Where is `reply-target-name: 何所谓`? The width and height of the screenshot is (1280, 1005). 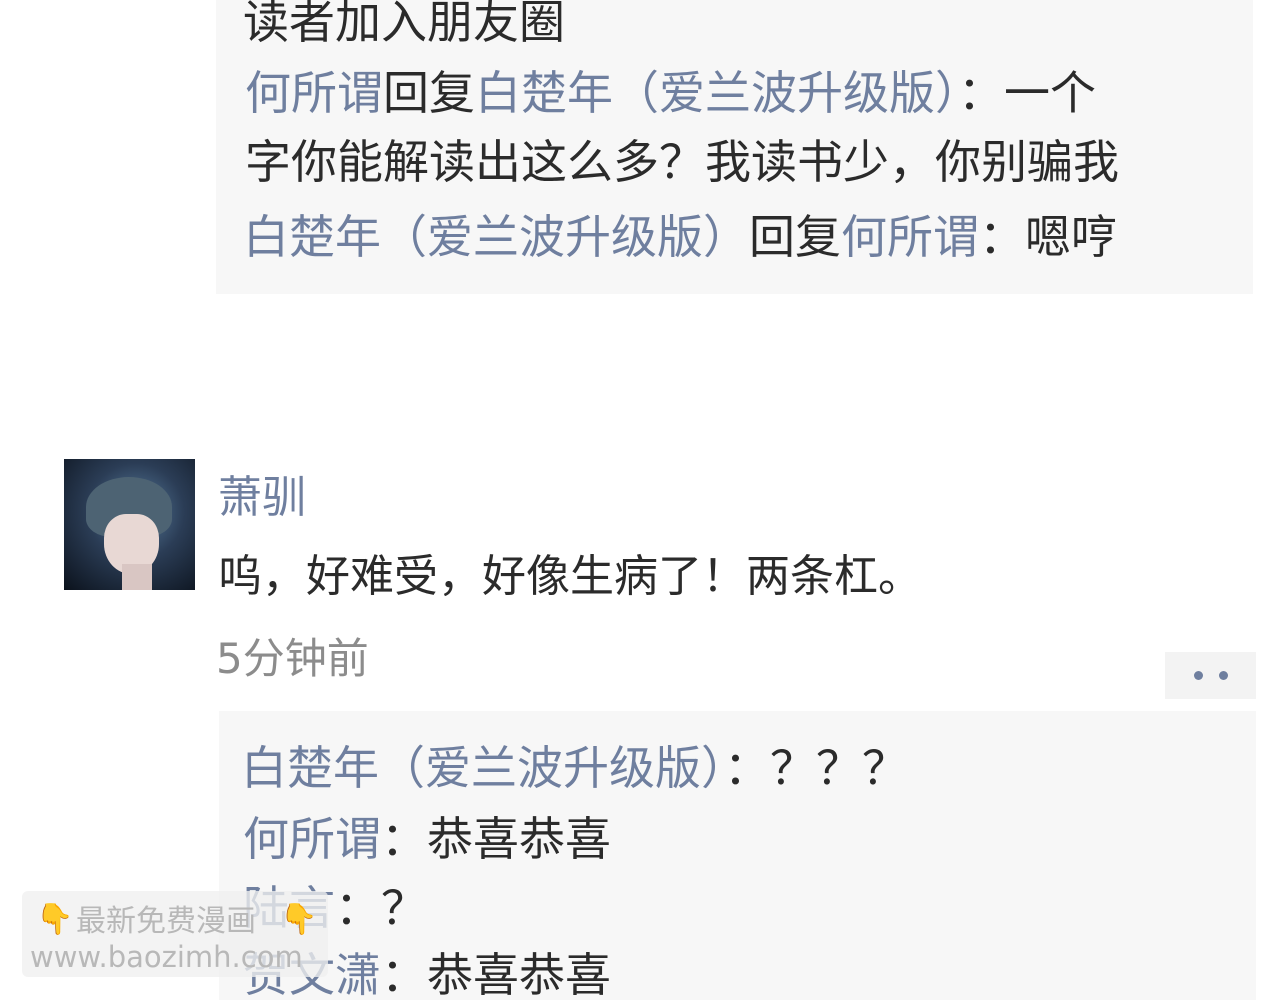 reply-target-name: 何所谓 is located at coordinates (910, 237).